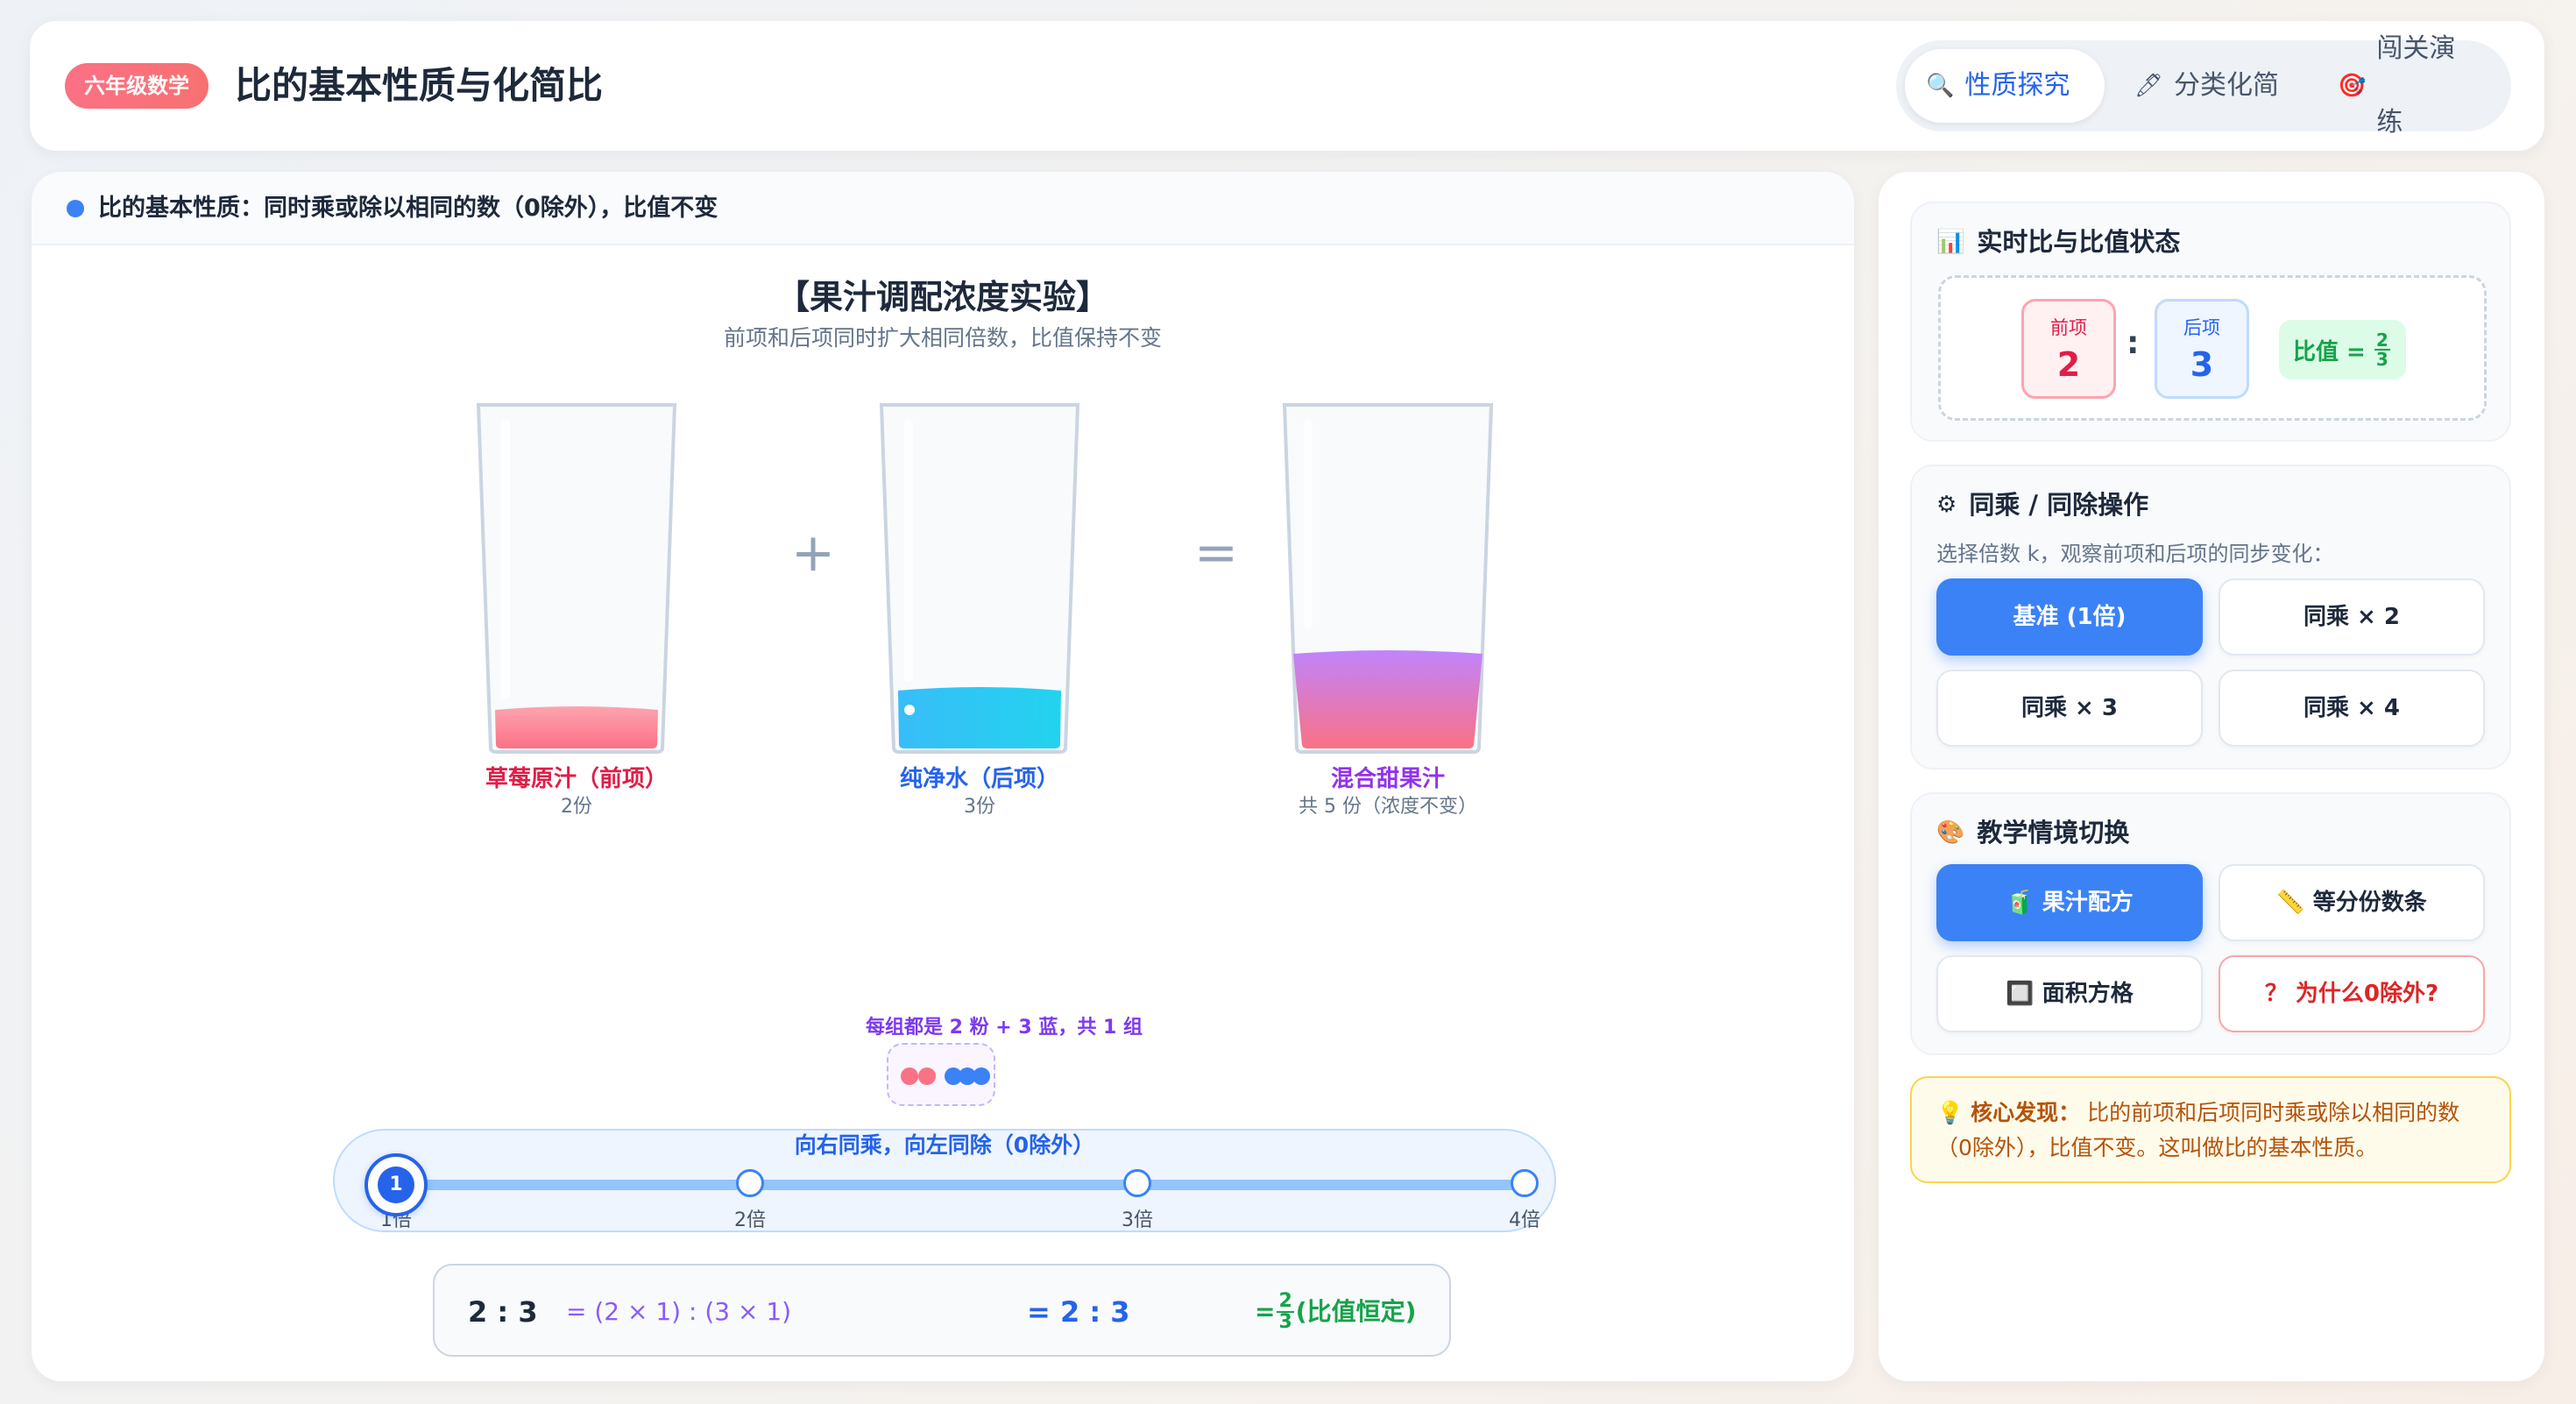  Describe the element at coordinates (1524, 1220) in the screenshot. I see `slider-stop-label: 4倍` at that location.